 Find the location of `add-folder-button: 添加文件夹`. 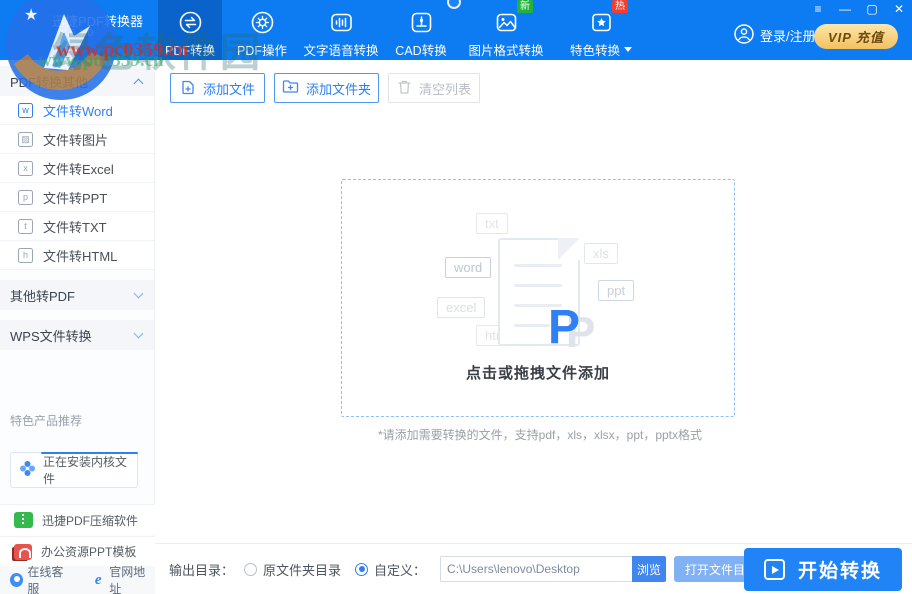

add-folder-button: 添加文件夹 is located at coordinates (326, 88).